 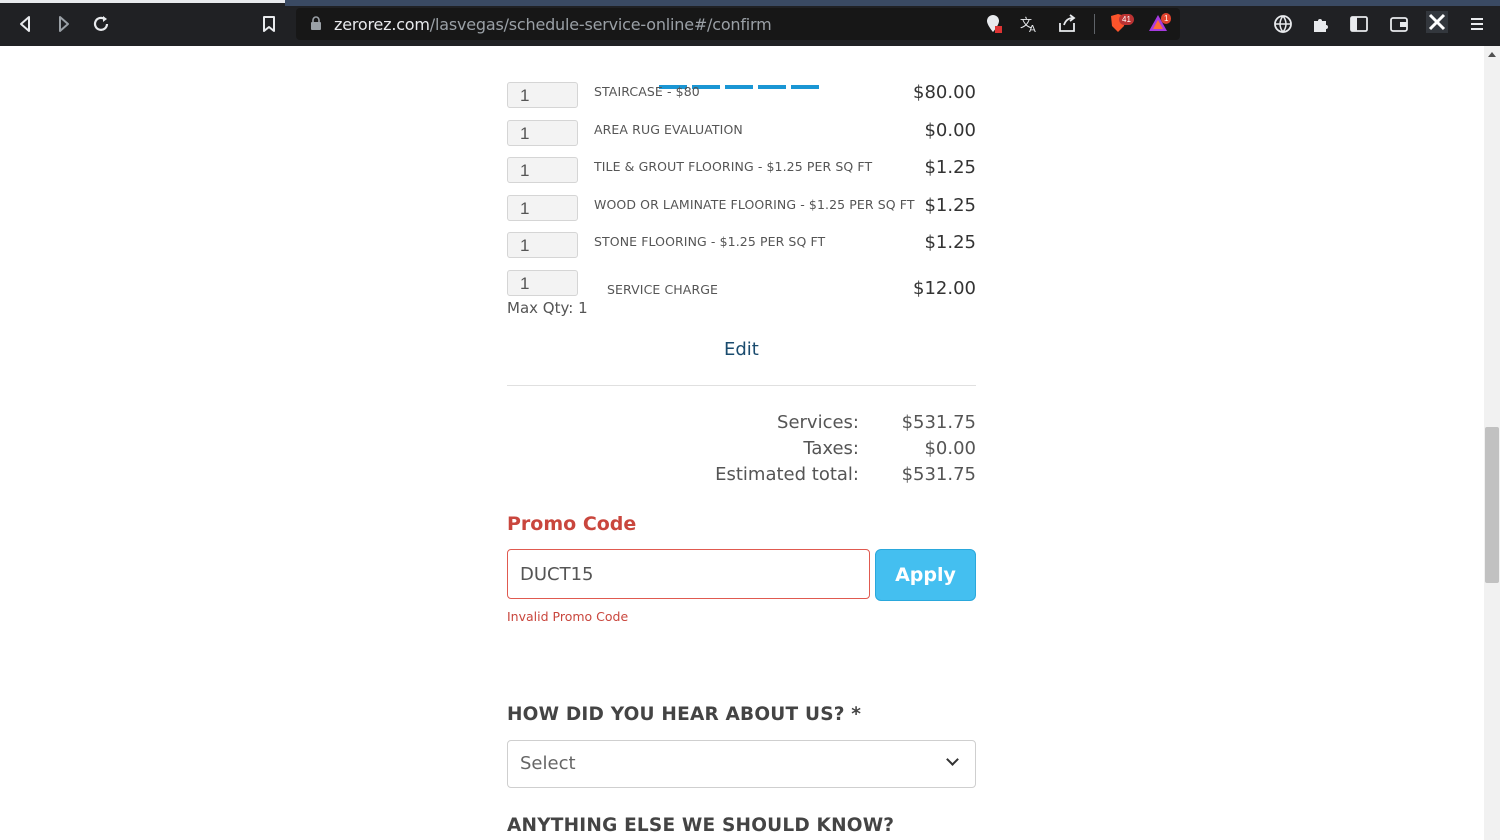 What do you see at coordinates (572, 524) in the screenshot?
I see `promo-code-title: Promo Code` at bounding box center [572, 524].